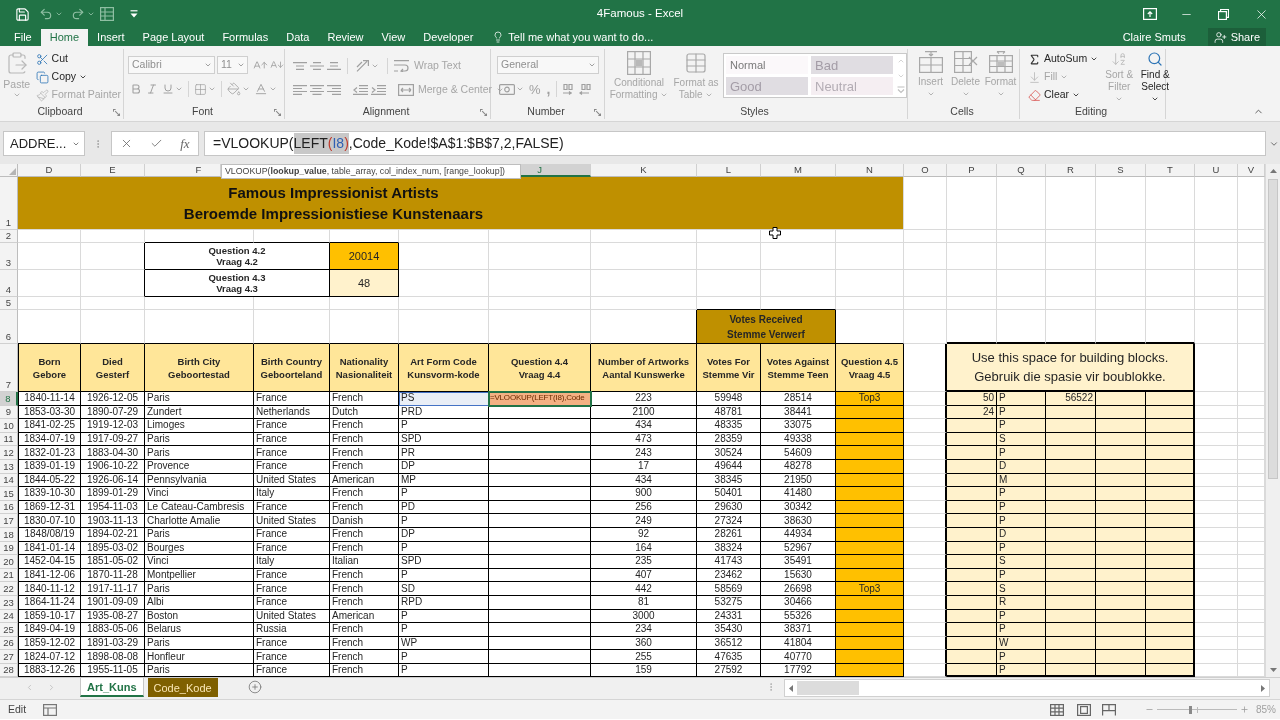  I want to click on scroll-down-triangle-icon, so click(1273, 670).